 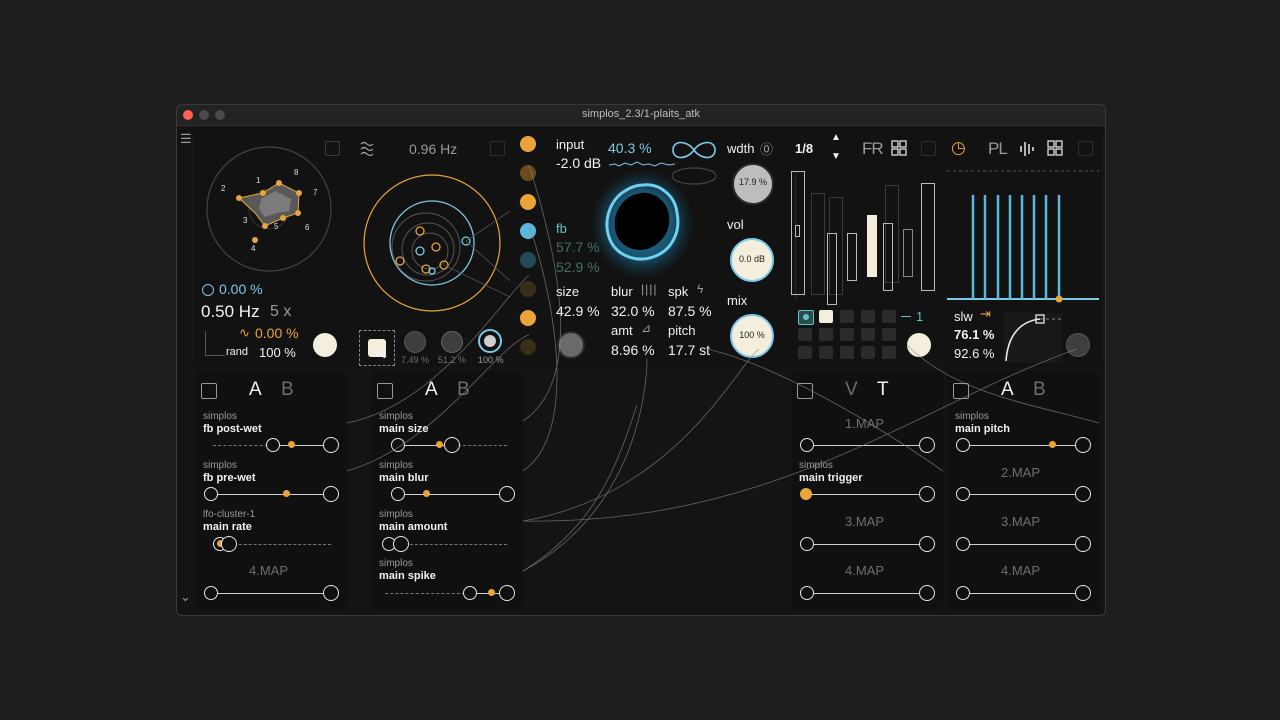 What do you see at coordinates (866, 234) in the screenshot?
I see `seq-bars` at bounding box center [866, 234].